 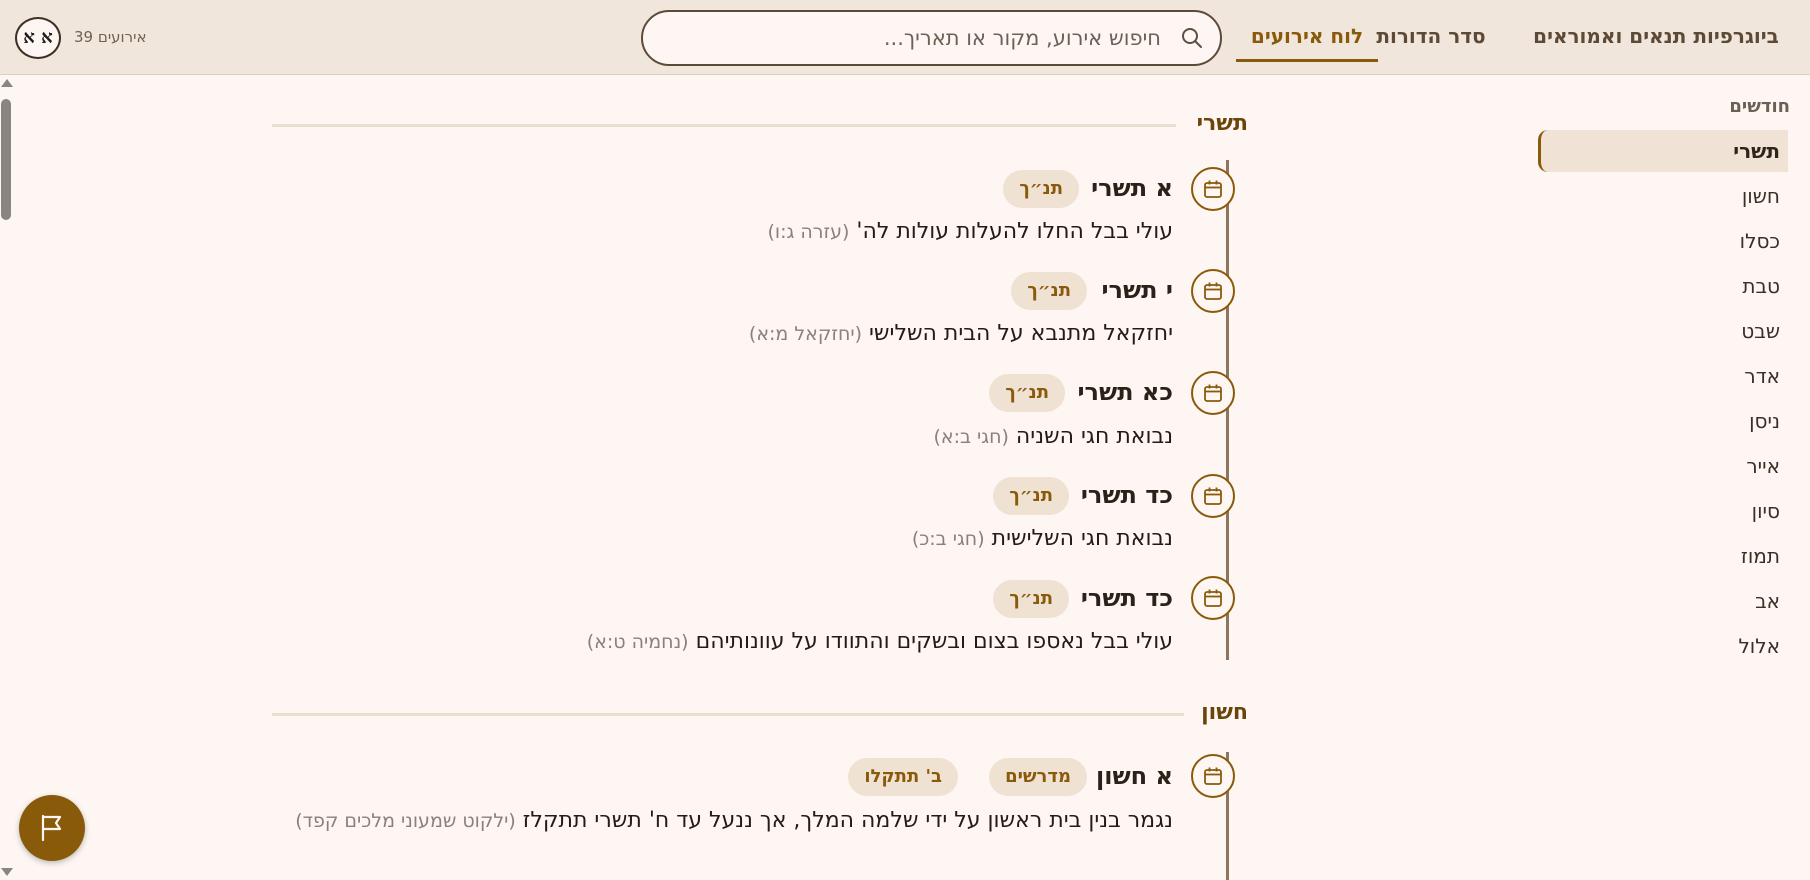 What do you see at coordinates (1663, 151) in the screenshot?
I see `sidebar-item-tishrei: תשרי` at bounding box center [1663, 151].